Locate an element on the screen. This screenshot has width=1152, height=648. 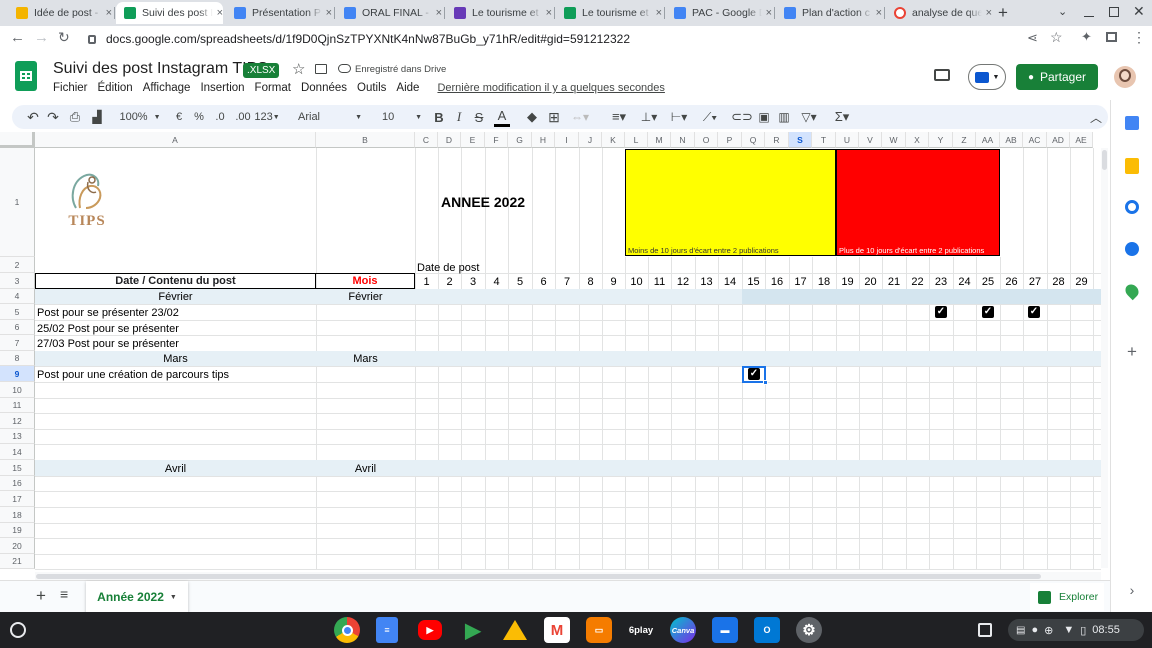
month-mars-b: Mars is located at coordinates (365, 358).